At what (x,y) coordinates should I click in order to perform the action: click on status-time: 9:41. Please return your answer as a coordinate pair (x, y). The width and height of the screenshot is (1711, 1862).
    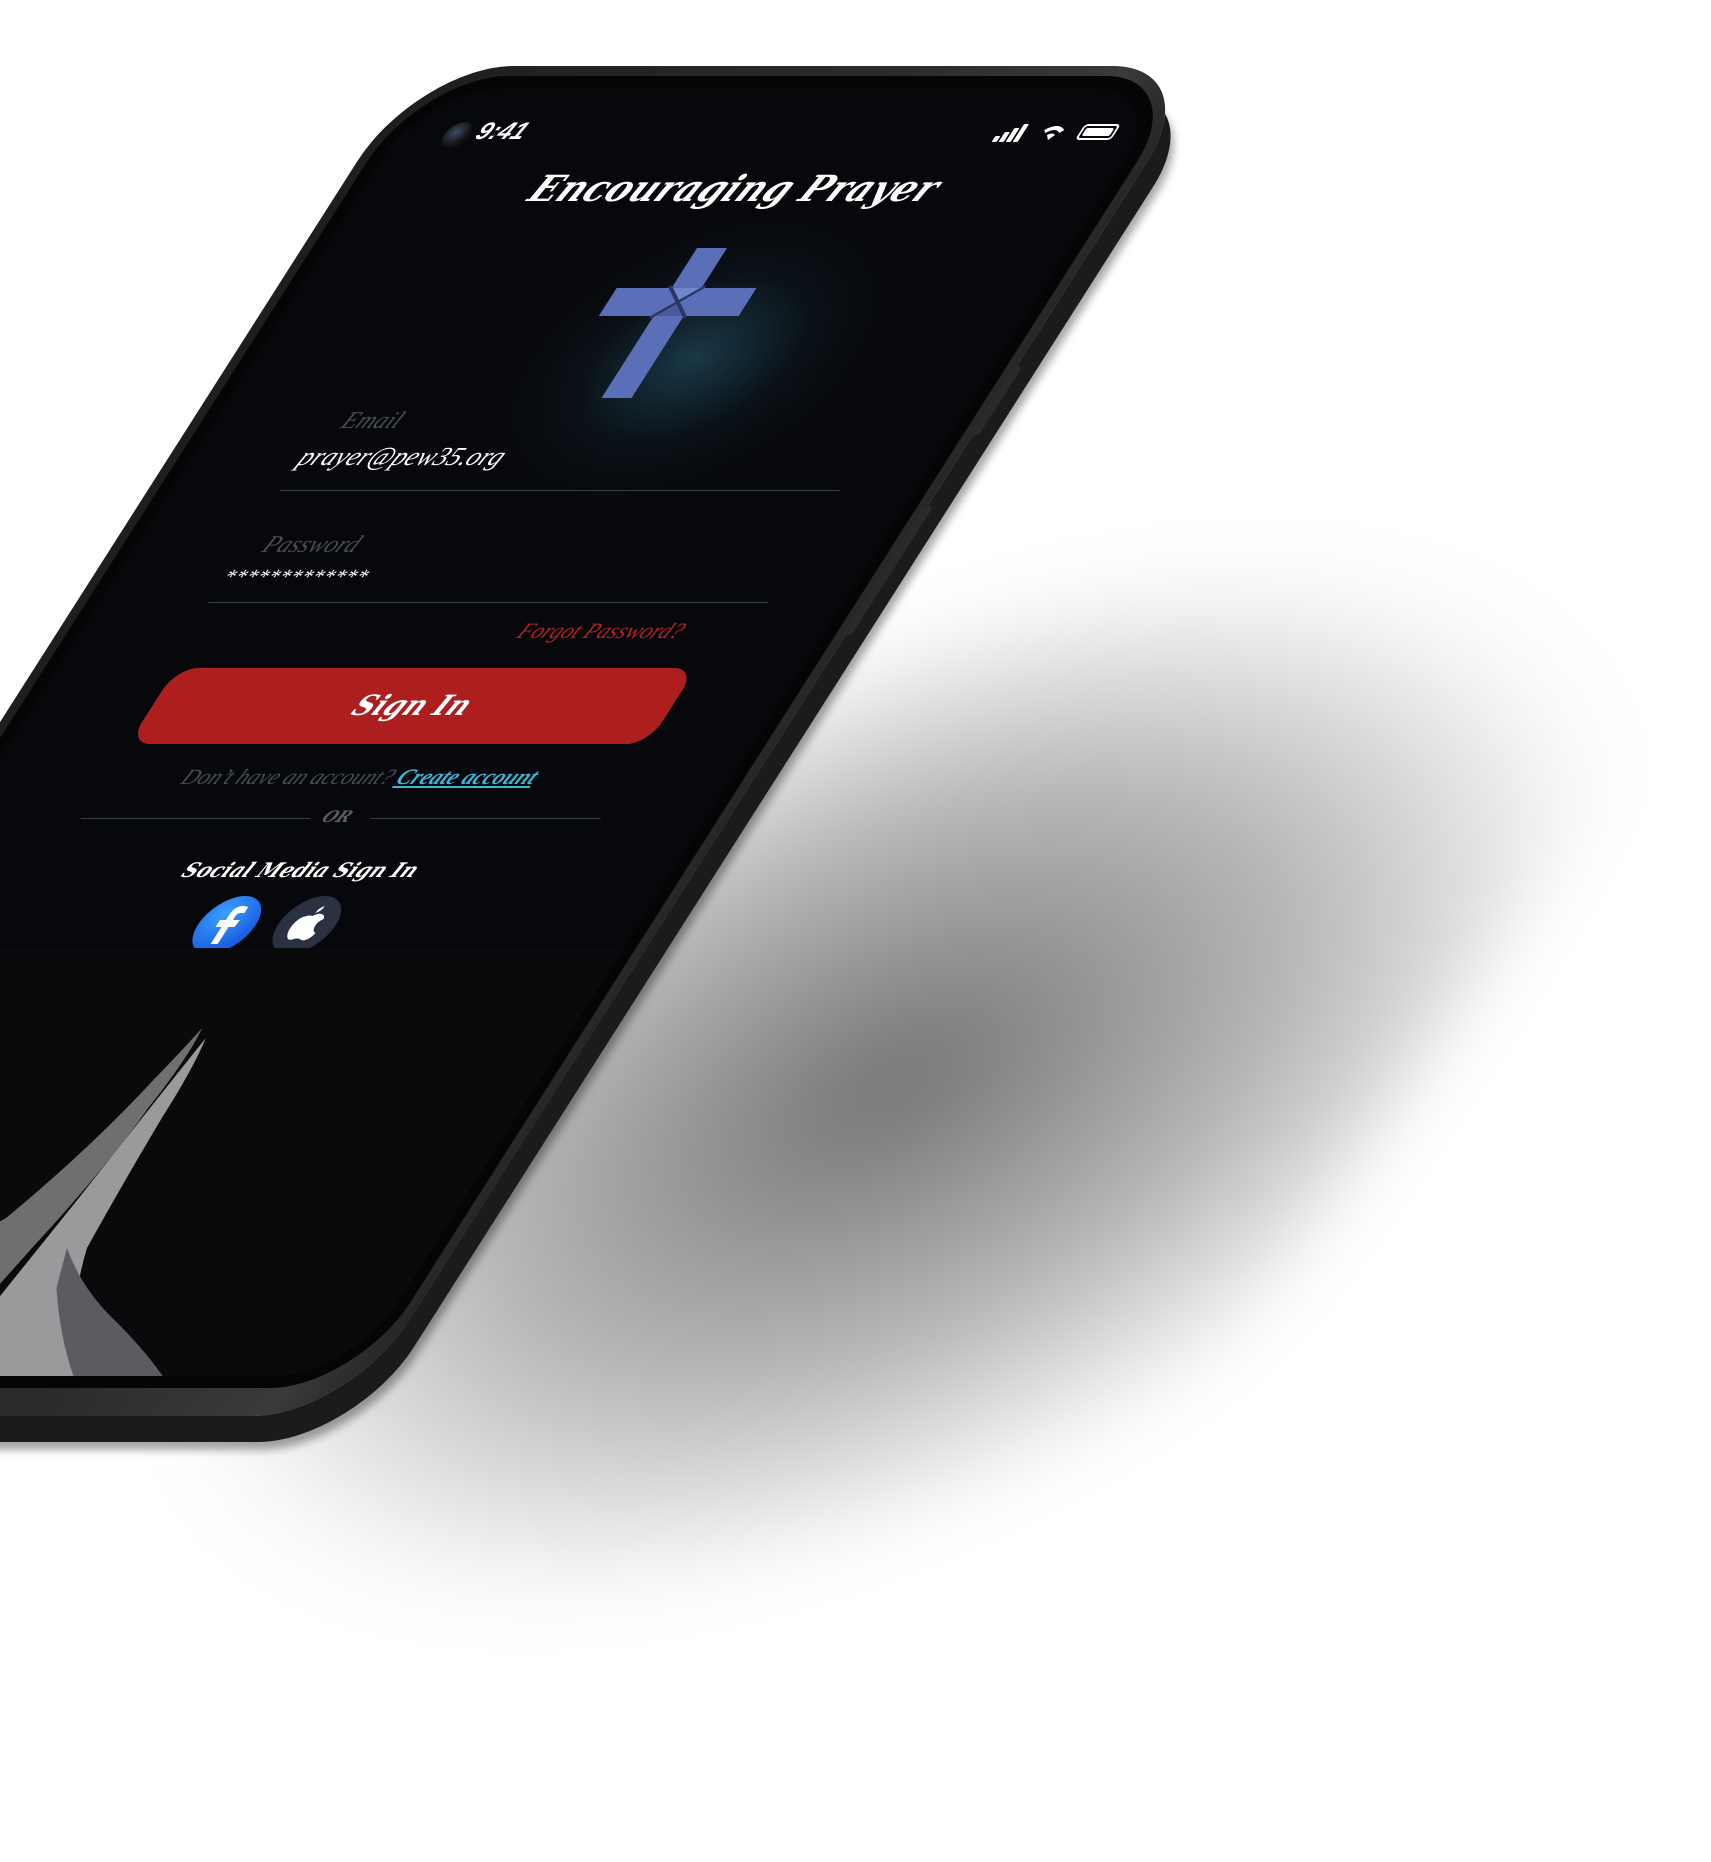
    Looking at the image, I should click on (502, 131).